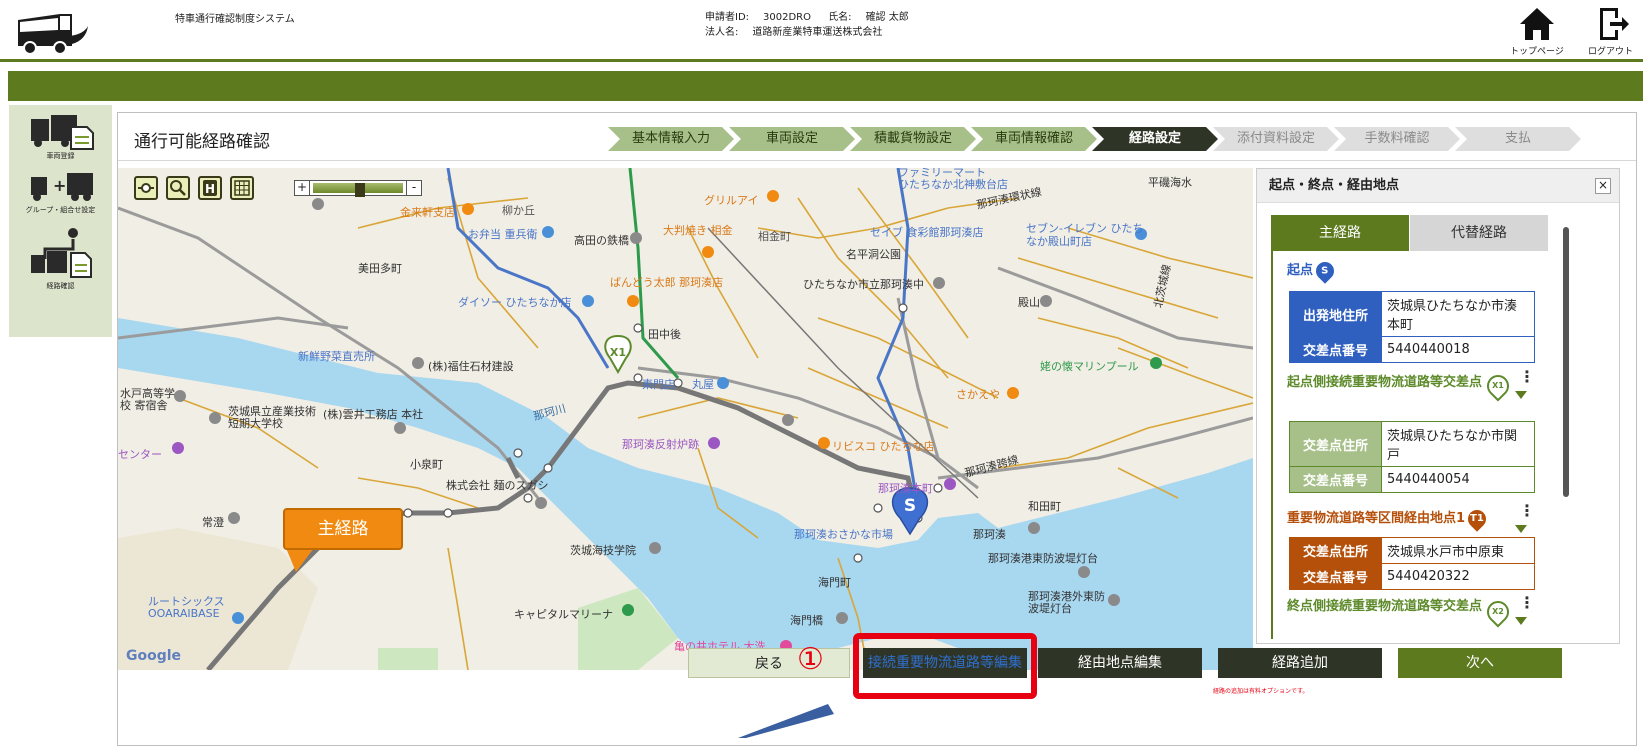 This screenshot has height=750, width=1643. I want to click on via-point-menu-icon: ⋮, so click(1527, 510).